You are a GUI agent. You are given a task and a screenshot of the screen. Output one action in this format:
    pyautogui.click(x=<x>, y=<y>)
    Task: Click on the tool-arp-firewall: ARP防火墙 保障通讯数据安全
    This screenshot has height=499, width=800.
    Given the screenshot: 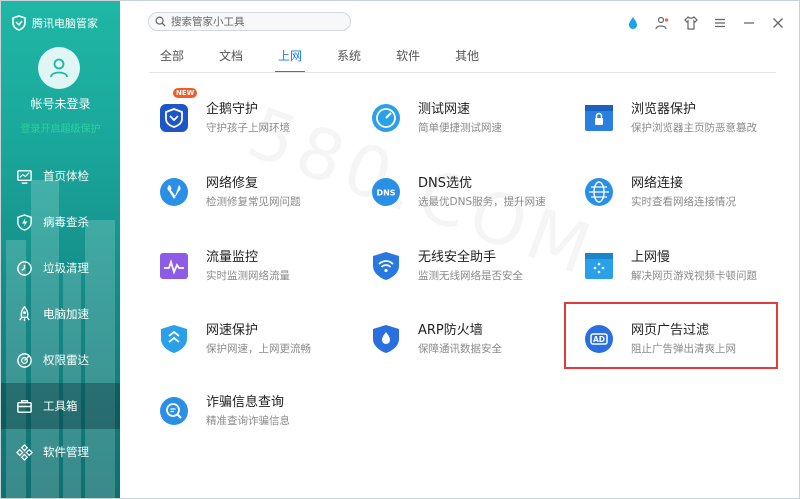 What is the action you would take?
    pyautogui.click(x=468, y=342)
    